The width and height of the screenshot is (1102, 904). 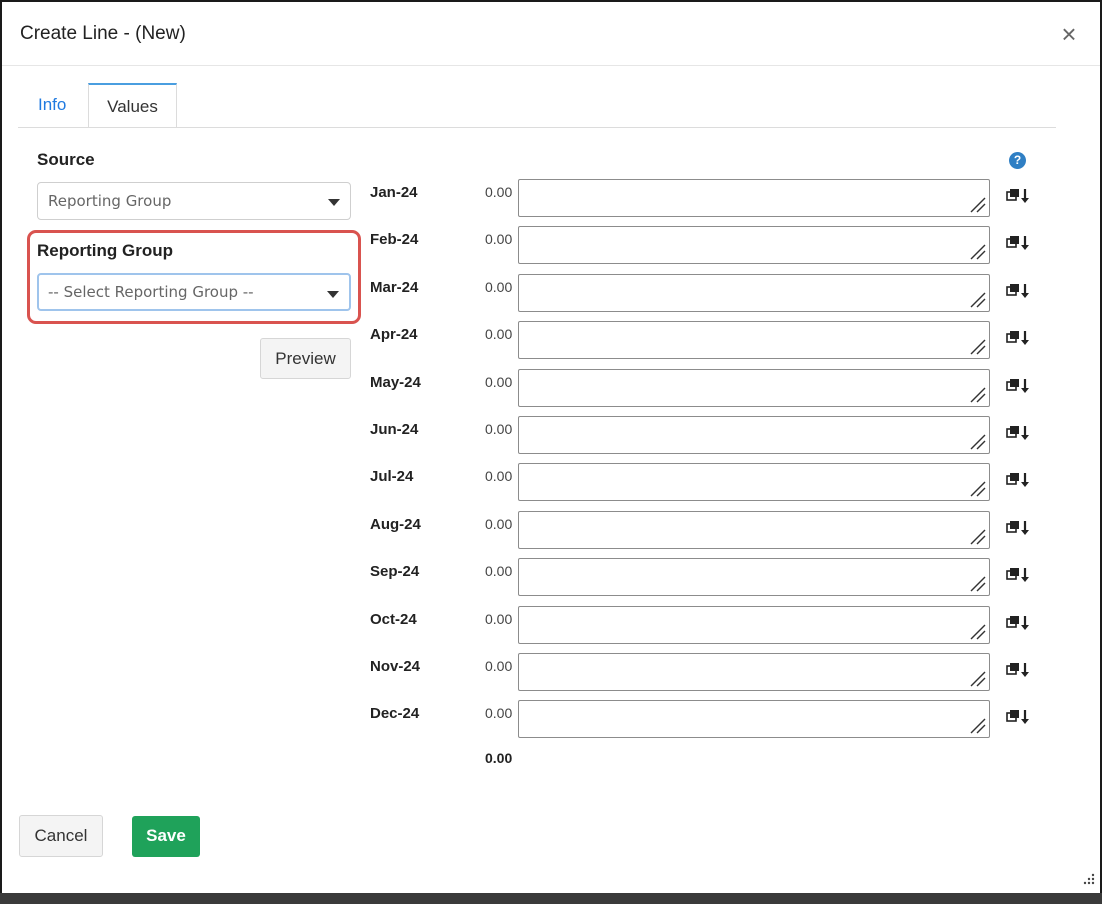 I want to click on month-row: May-24 0.00, so click(x=551, y=389).